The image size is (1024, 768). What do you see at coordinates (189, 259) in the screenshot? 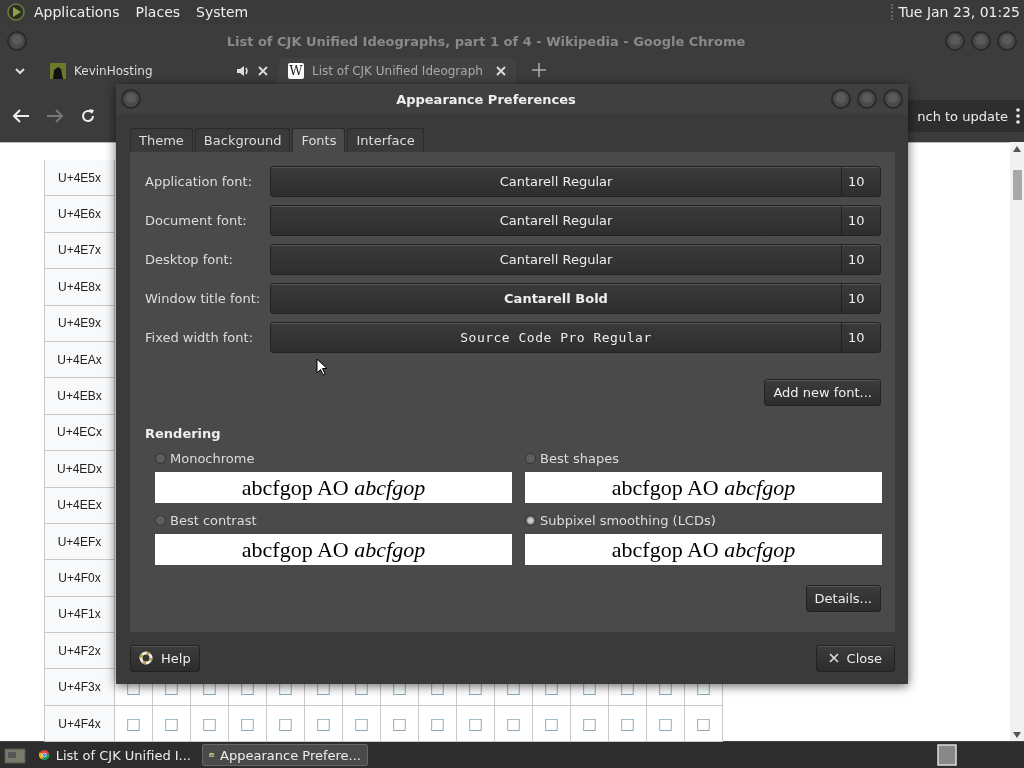
I see `field-label: Desktop font:` at bounding box center [189, 259].